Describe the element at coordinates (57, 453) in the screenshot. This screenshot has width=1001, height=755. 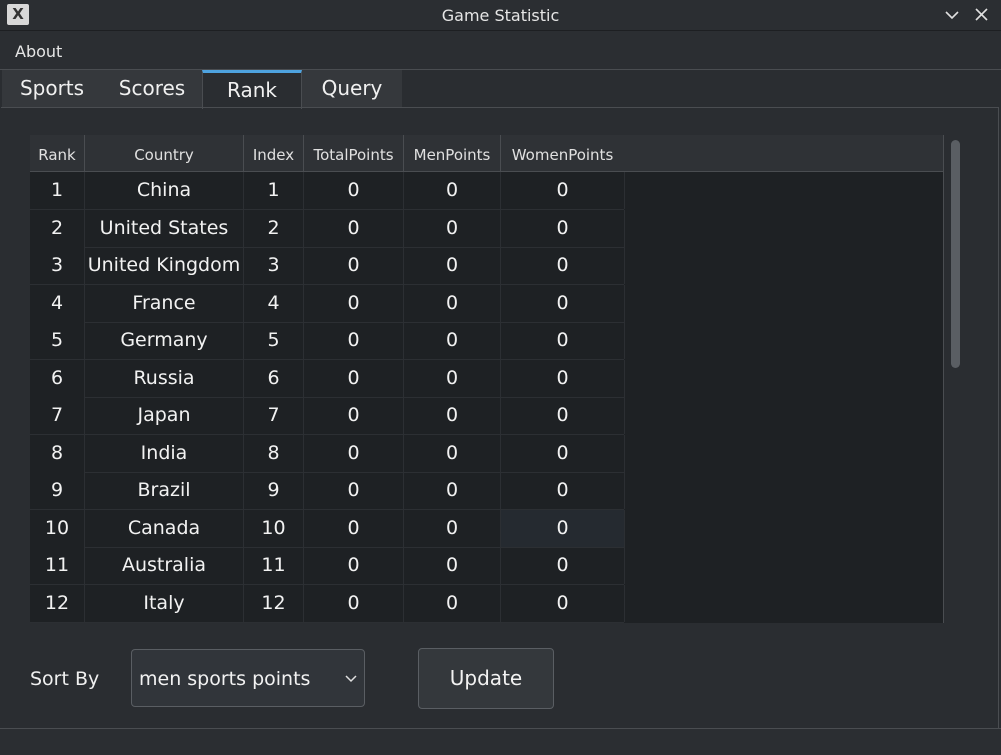
I see `cell-rank: 8` at that location.